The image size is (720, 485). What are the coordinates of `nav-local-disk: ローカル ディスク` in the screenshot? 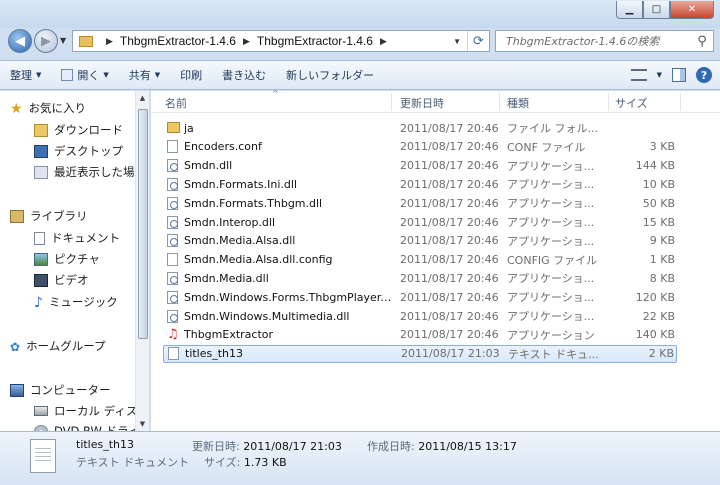 It's located at (91, 411).